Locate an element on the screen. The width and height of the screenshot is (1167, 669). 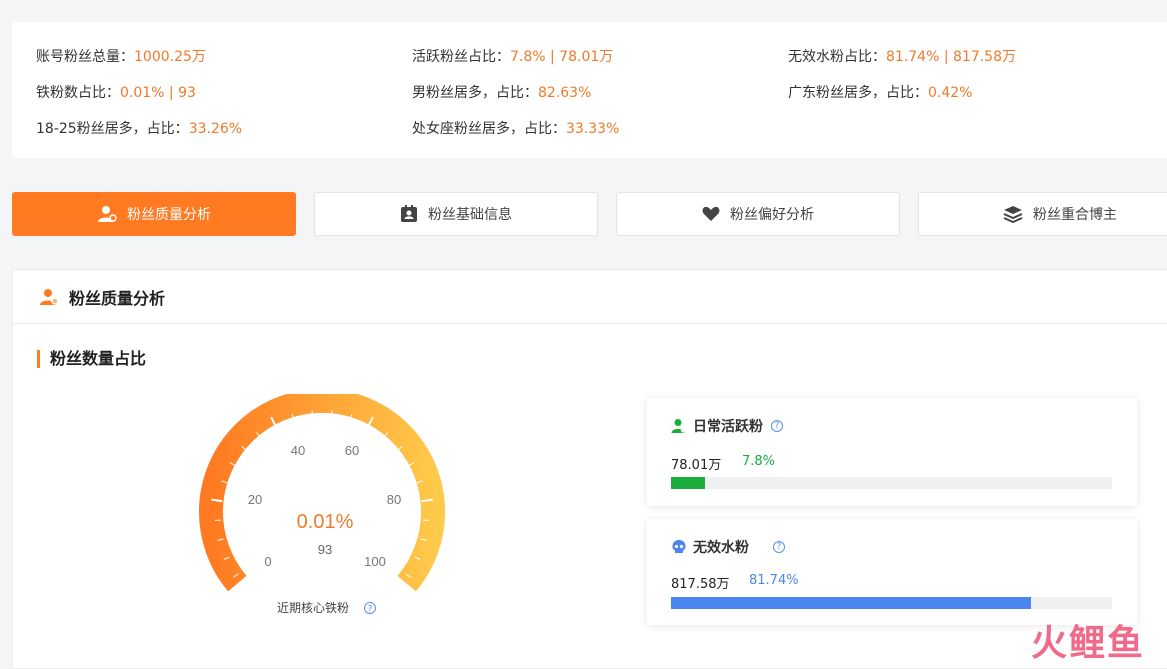
tab-fan-preference: 粉丝偏好分析 is located at coordinates (758, 214).